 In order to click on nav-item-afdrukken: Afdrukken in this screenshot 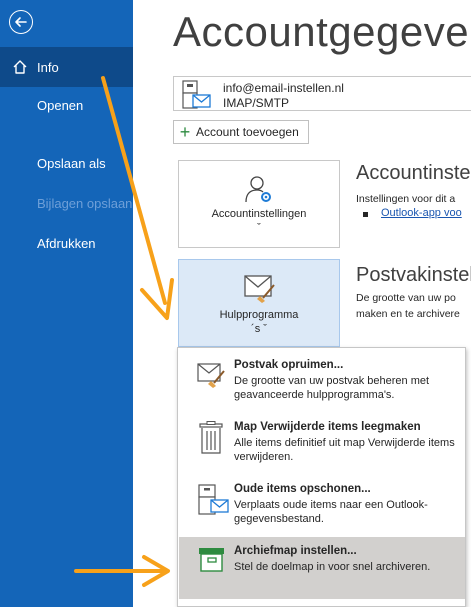, I will do `click(66, 243)`.